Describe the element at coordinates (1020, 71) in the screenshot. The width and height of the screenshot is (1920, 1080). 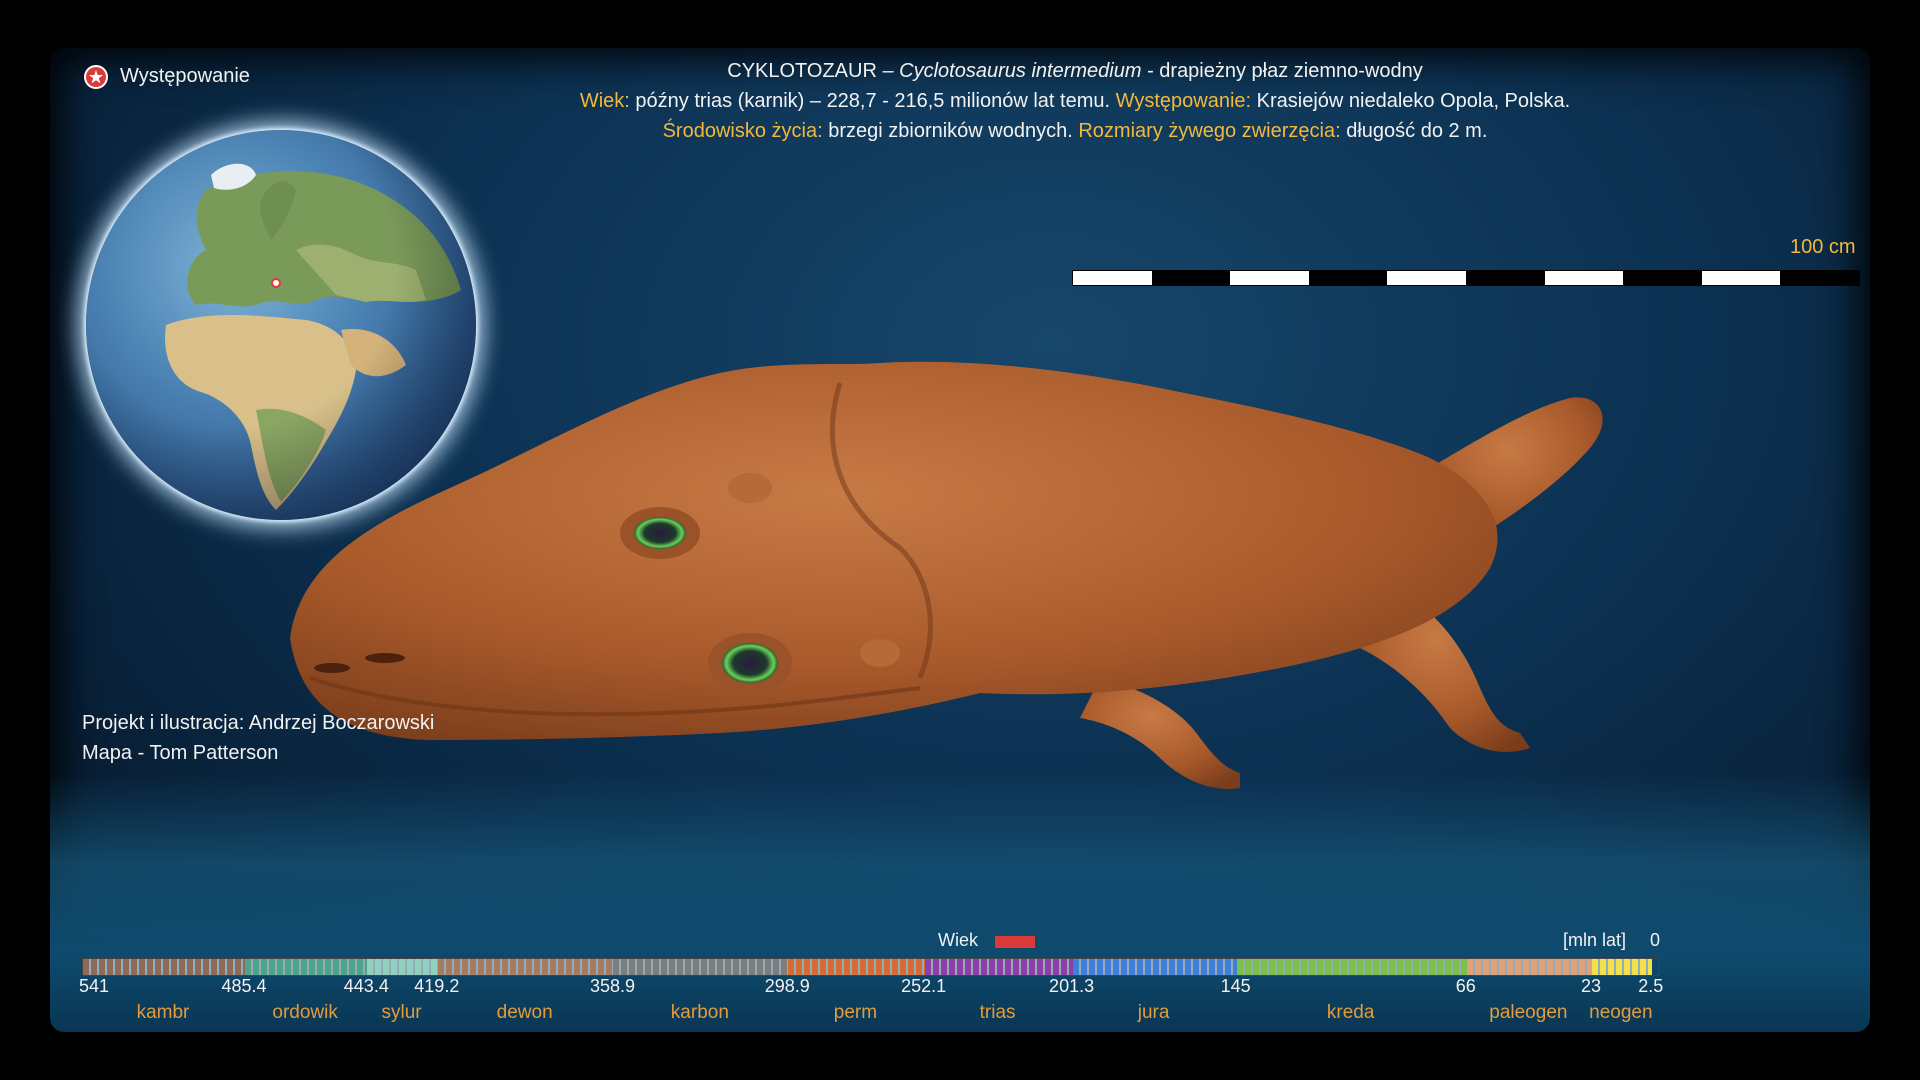
I see `latin-name: Cyclotosaurus intermedium` at that location.